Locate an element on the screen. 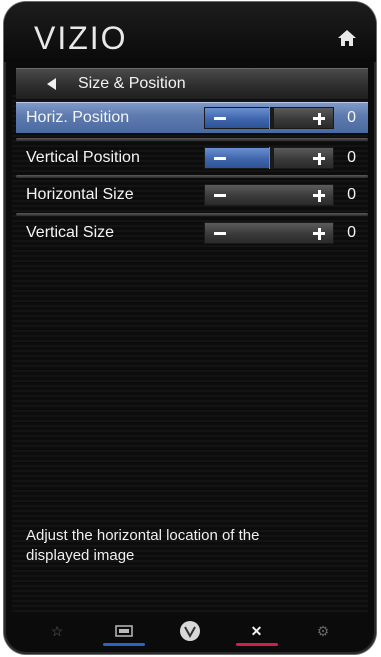 The width and height of the screenshot is (381, 657). row-label: Vertical Position is located at coordinates (83, 157).